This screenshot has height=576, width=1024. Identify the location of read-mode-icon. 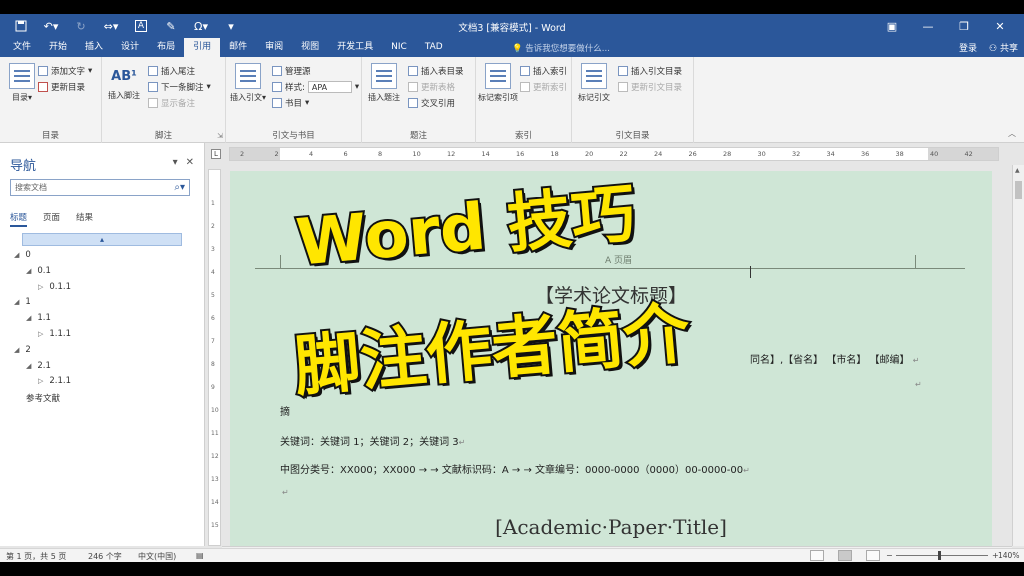
(817, 555).